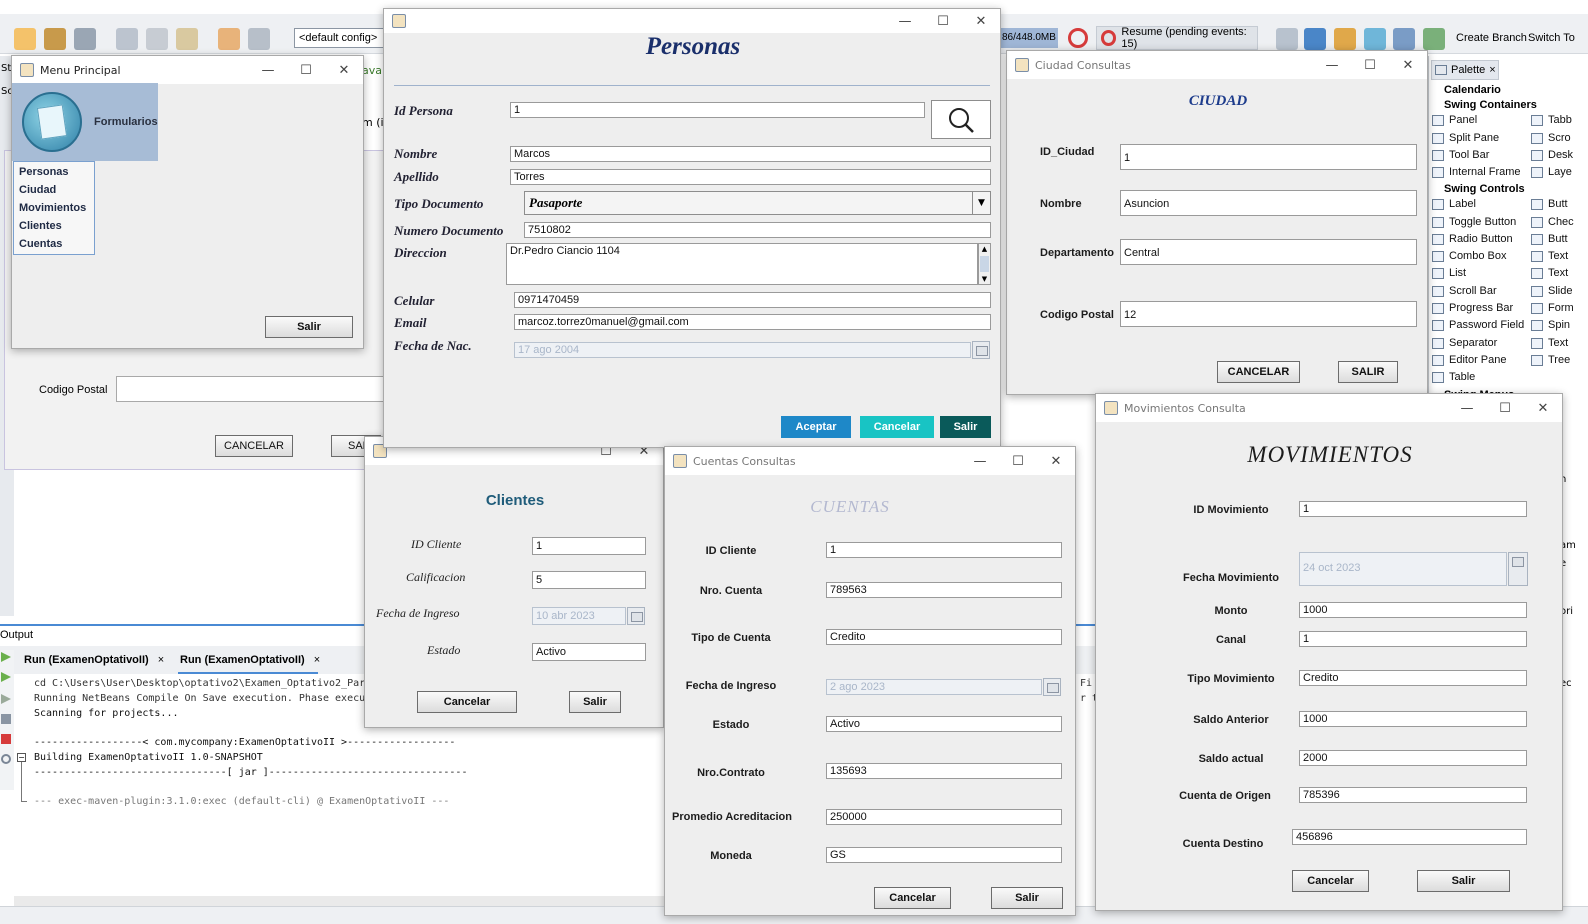  Describe the element at coordinates (1403, 569) in the screenshot. I see `fecha-movimiento-field: 24 oct 2023` at that location.